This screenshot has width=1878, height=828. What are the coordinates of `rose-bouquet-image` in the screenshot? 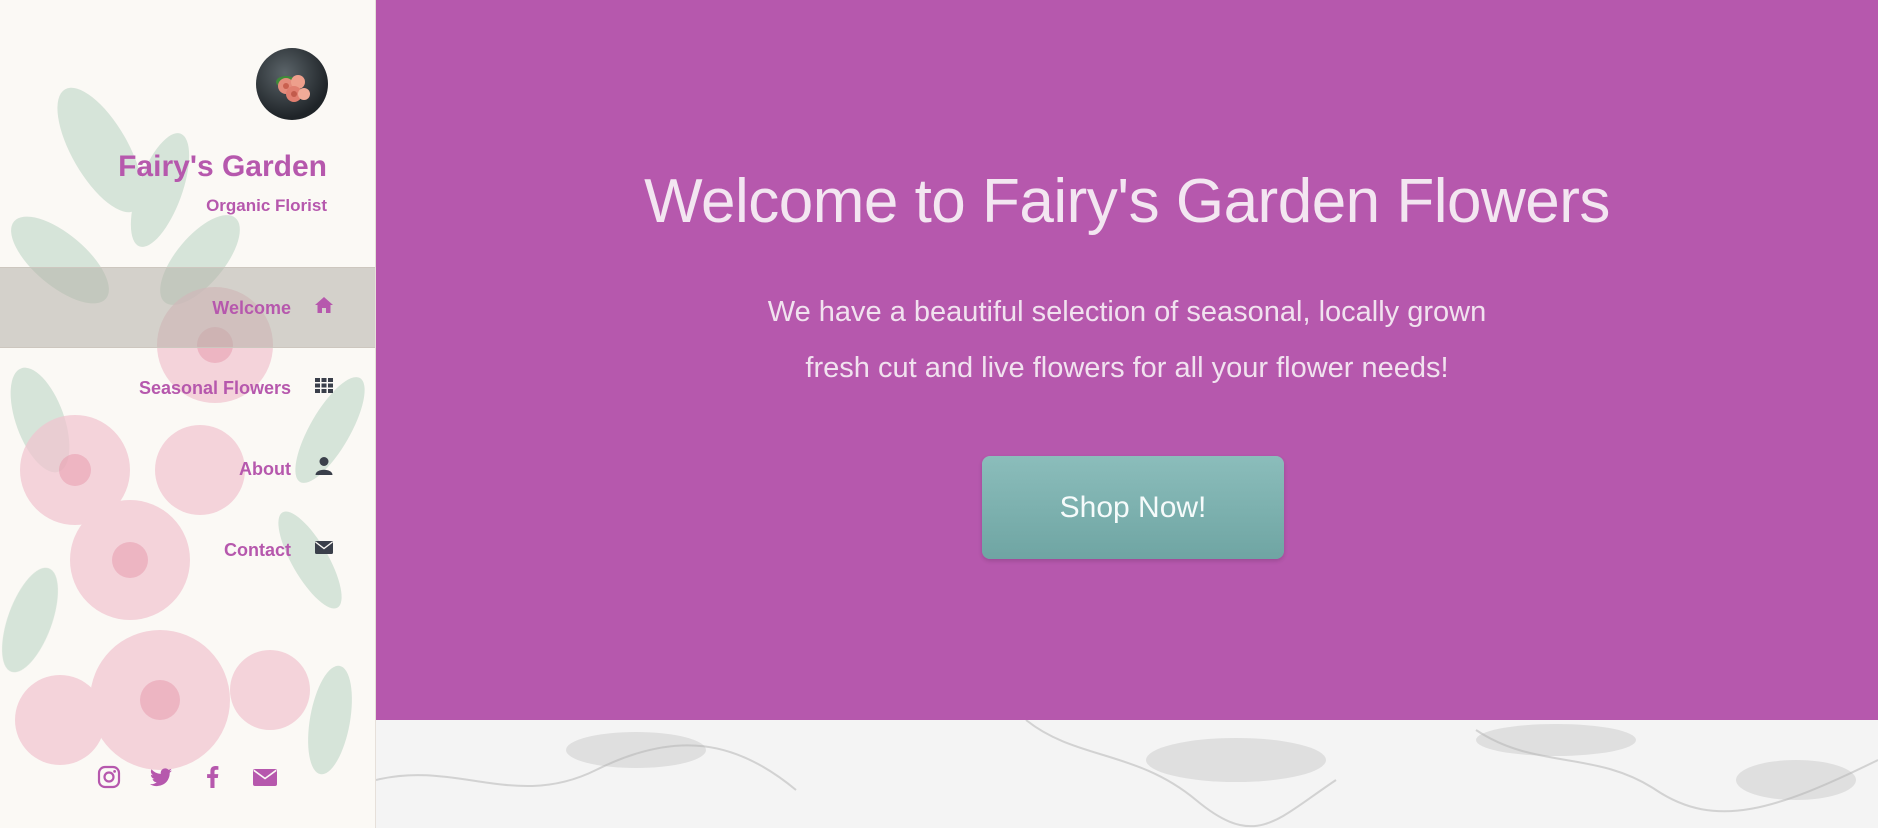 It's located at (293, 88).